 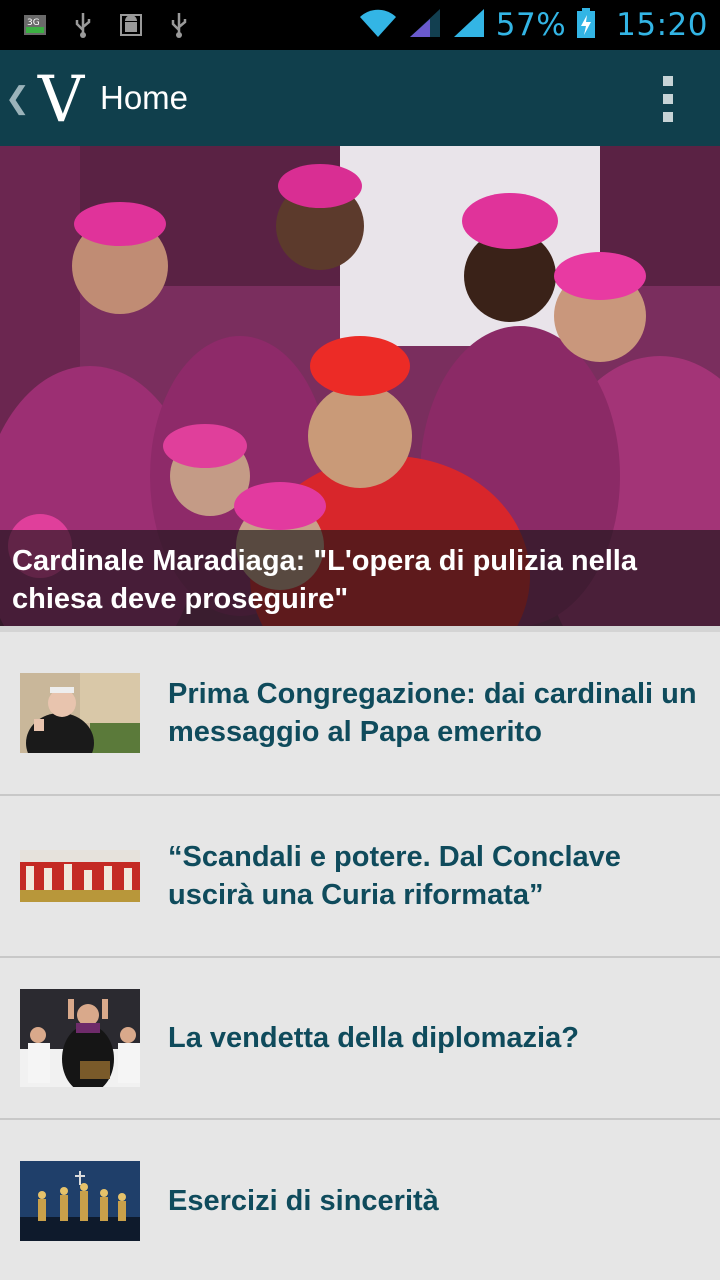 I want to click on 3g-data-icon: 3G, so click(x=35, y=25).